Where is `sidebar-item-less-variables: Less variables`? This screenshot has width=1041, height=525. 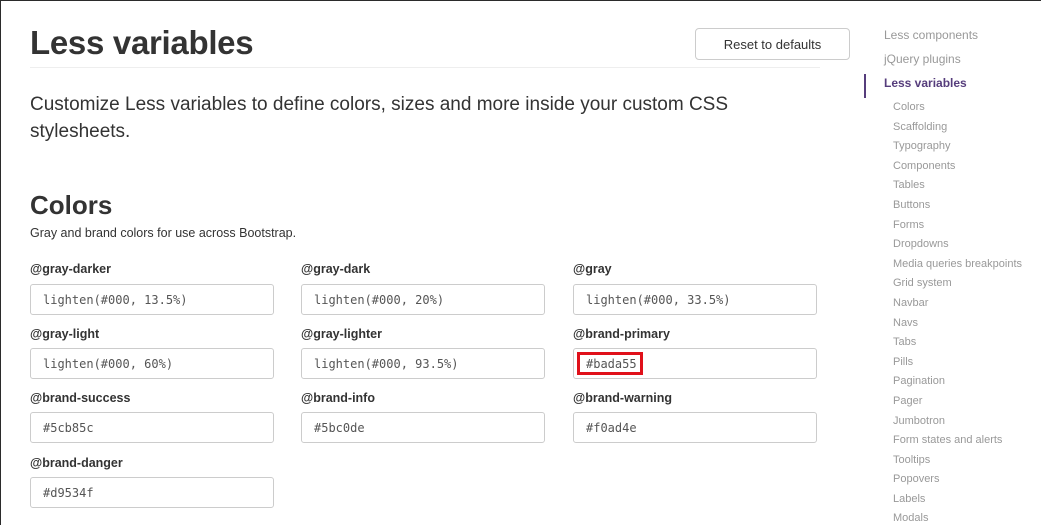
sidebar-item-less-variables: Less variables is located at coordinates (952, 86).